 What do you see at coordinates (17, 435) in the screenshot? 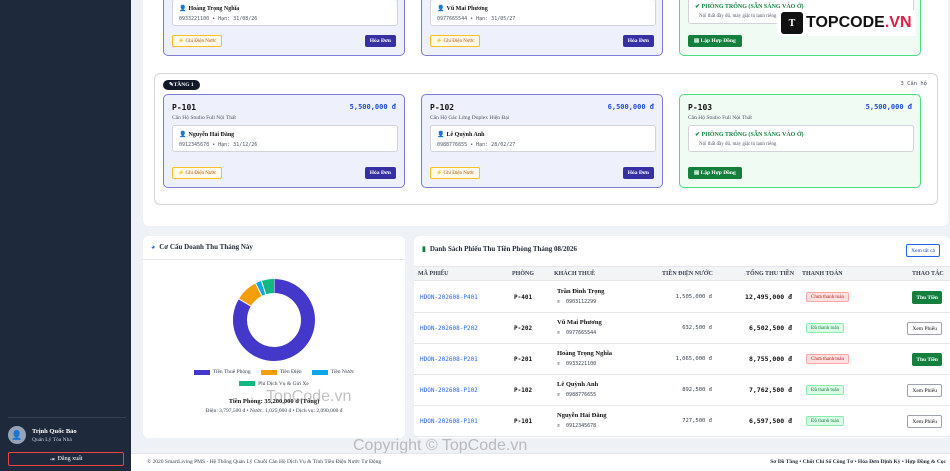
I see `avatar: 👤` at bounding box center [17, 435].